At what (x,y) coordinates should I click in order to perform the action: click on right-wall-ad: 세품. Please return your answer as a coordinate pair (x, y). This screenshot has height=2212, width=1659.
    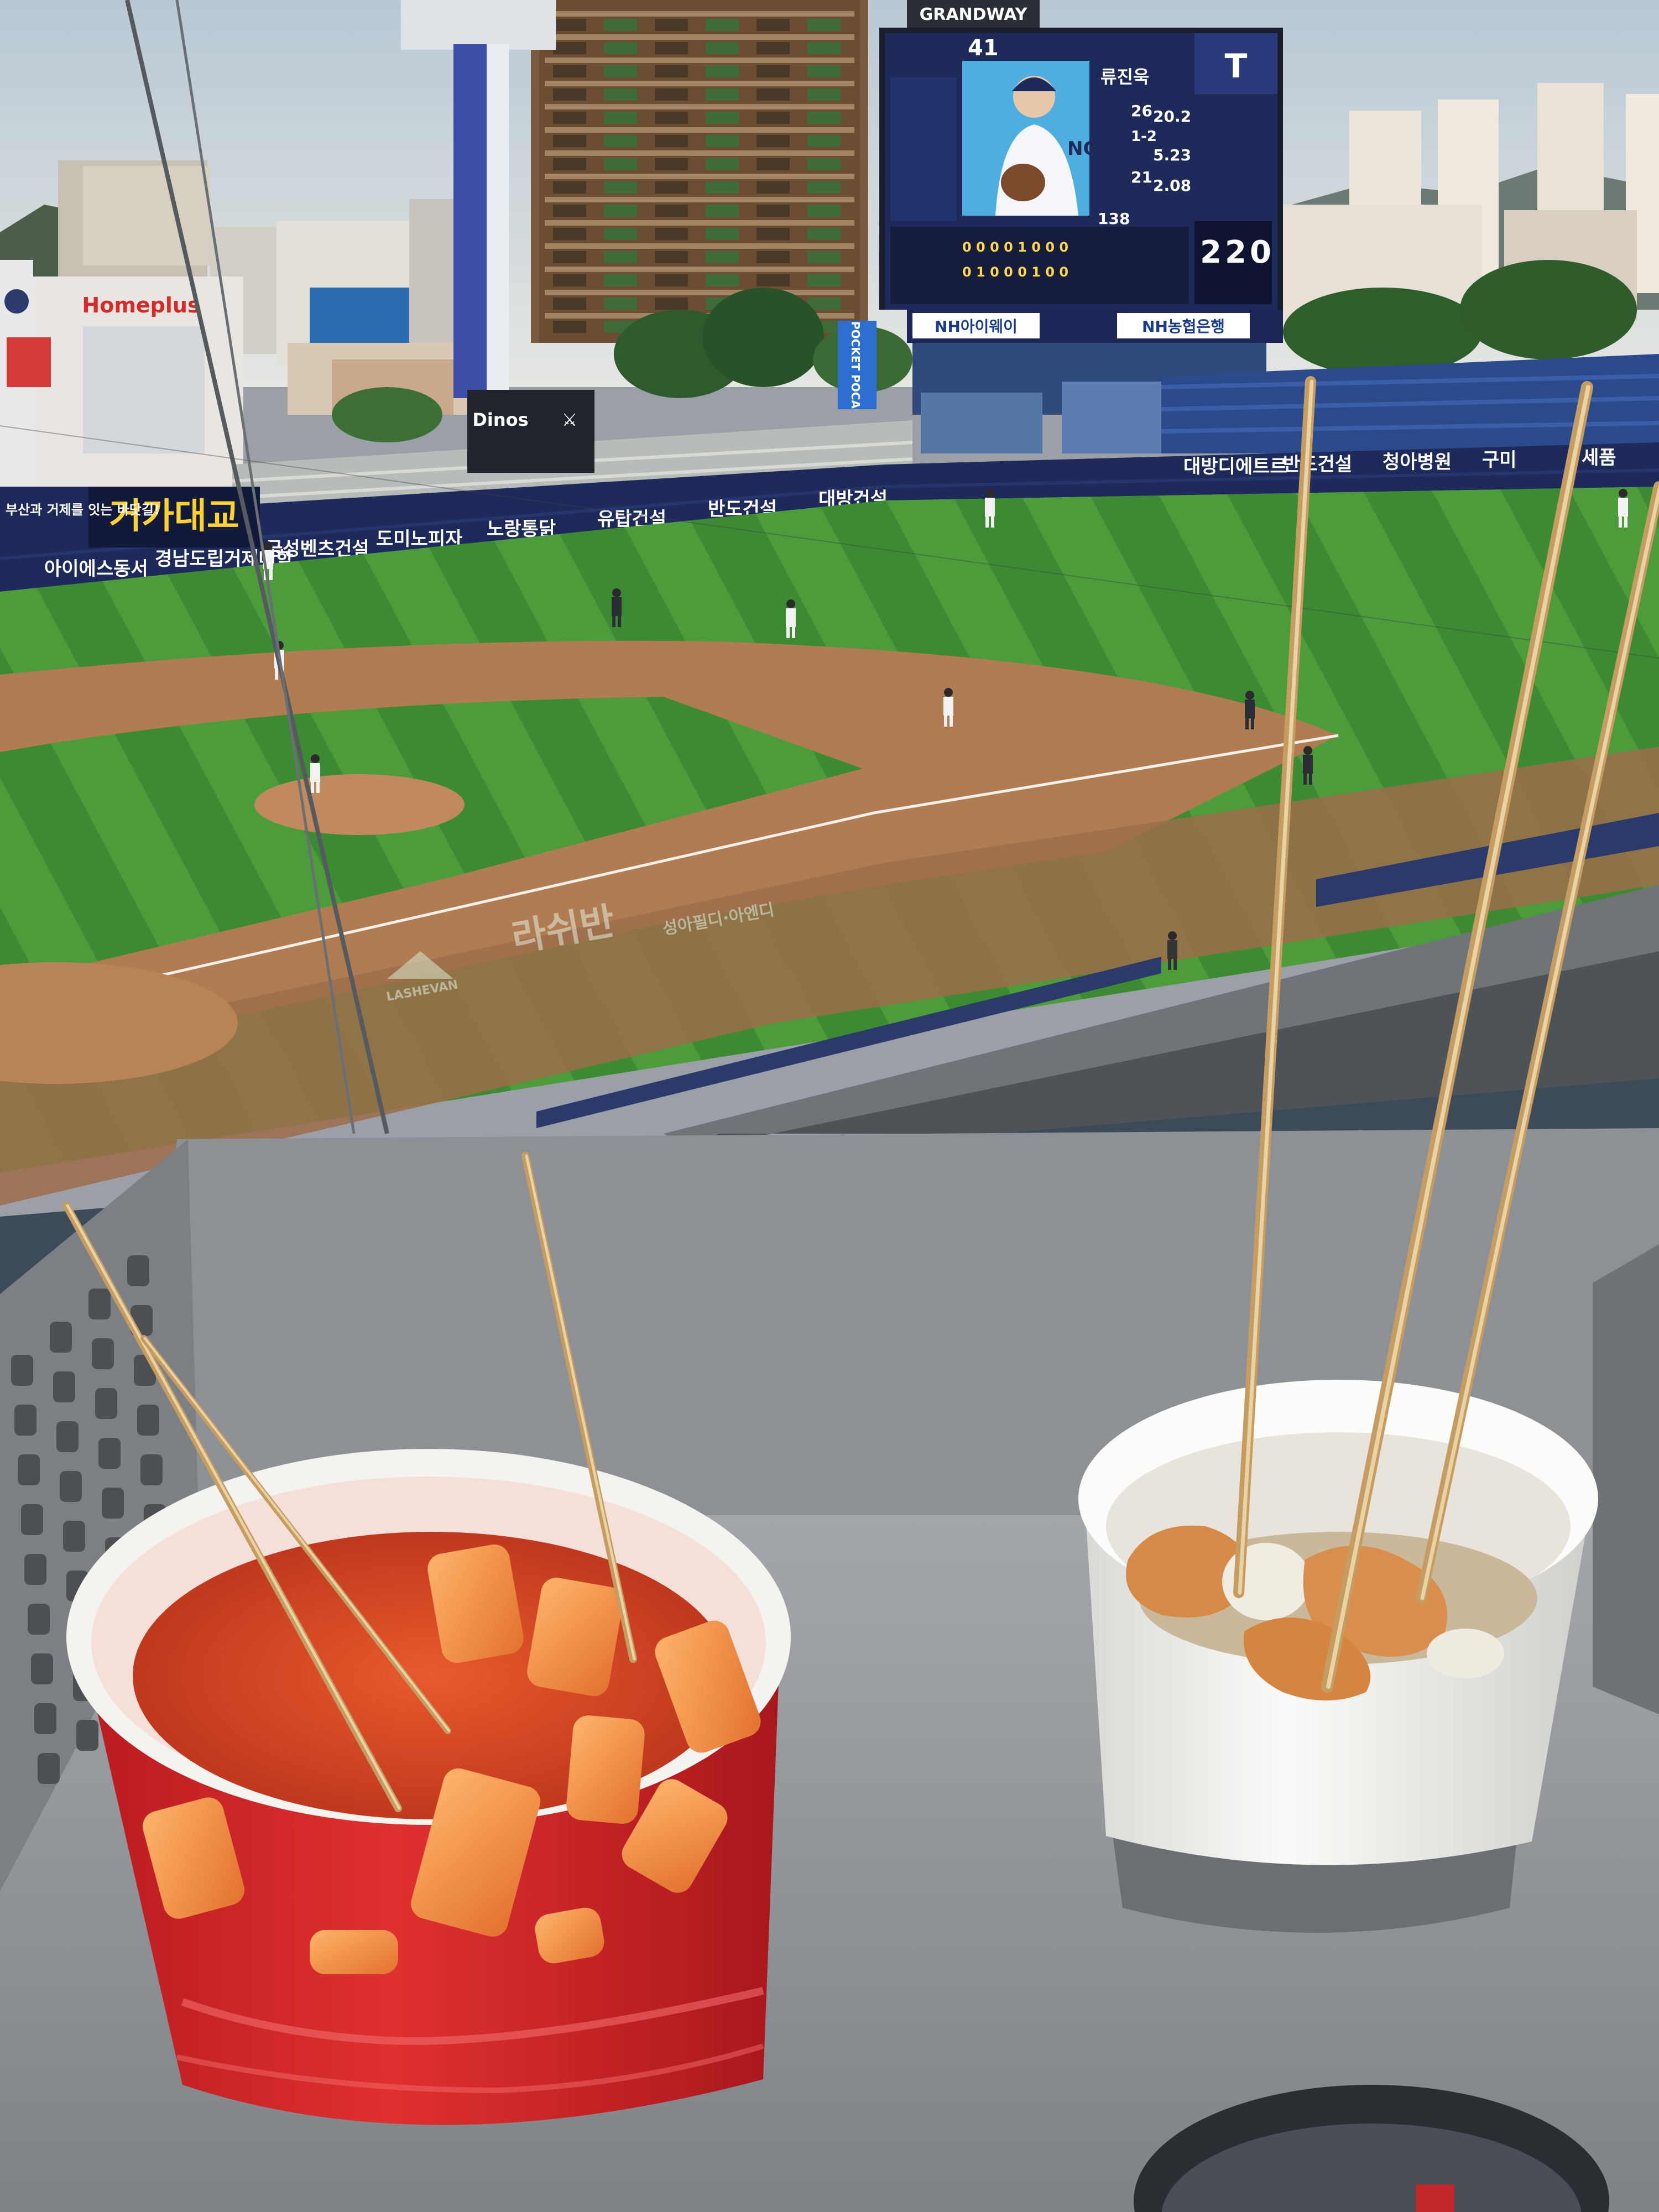
    Looking at the image, I should click on (1599, 458).